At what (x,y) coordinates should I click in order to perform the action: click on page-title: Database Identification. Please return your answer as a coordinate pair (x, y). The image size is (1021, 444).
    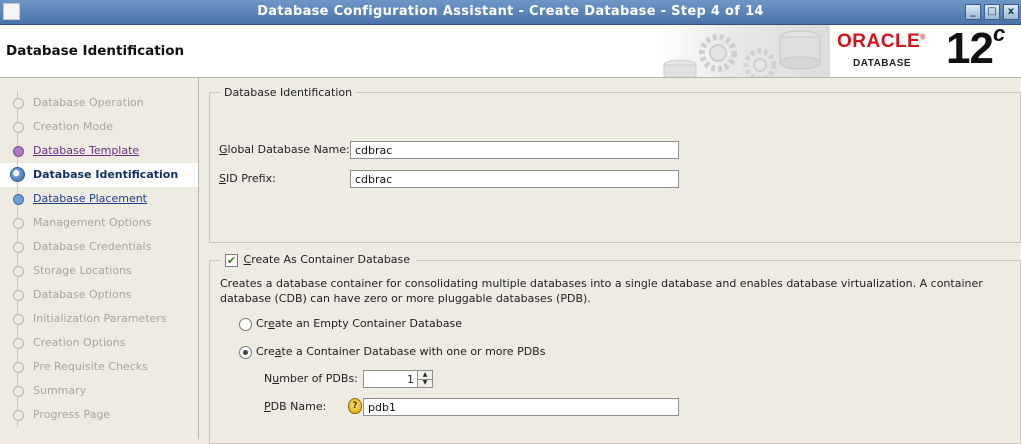
    Looking at the image, I should click on (95, 51).